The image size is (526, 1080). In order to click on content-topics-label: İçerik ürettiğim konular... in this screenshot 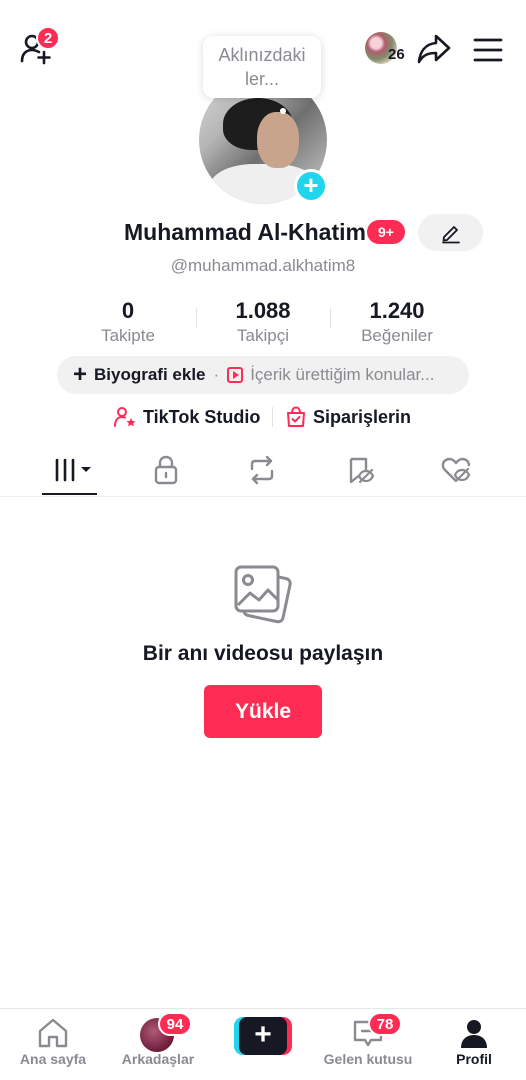, I will do `click(342, 375)`.